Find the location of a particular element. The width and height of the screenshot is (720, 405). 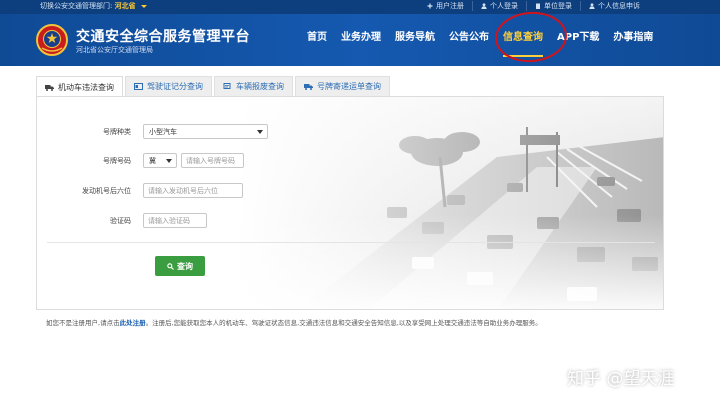

department-switcher: 切换公安交通管理部门: 河北省 is located at coordinates (93, 6).